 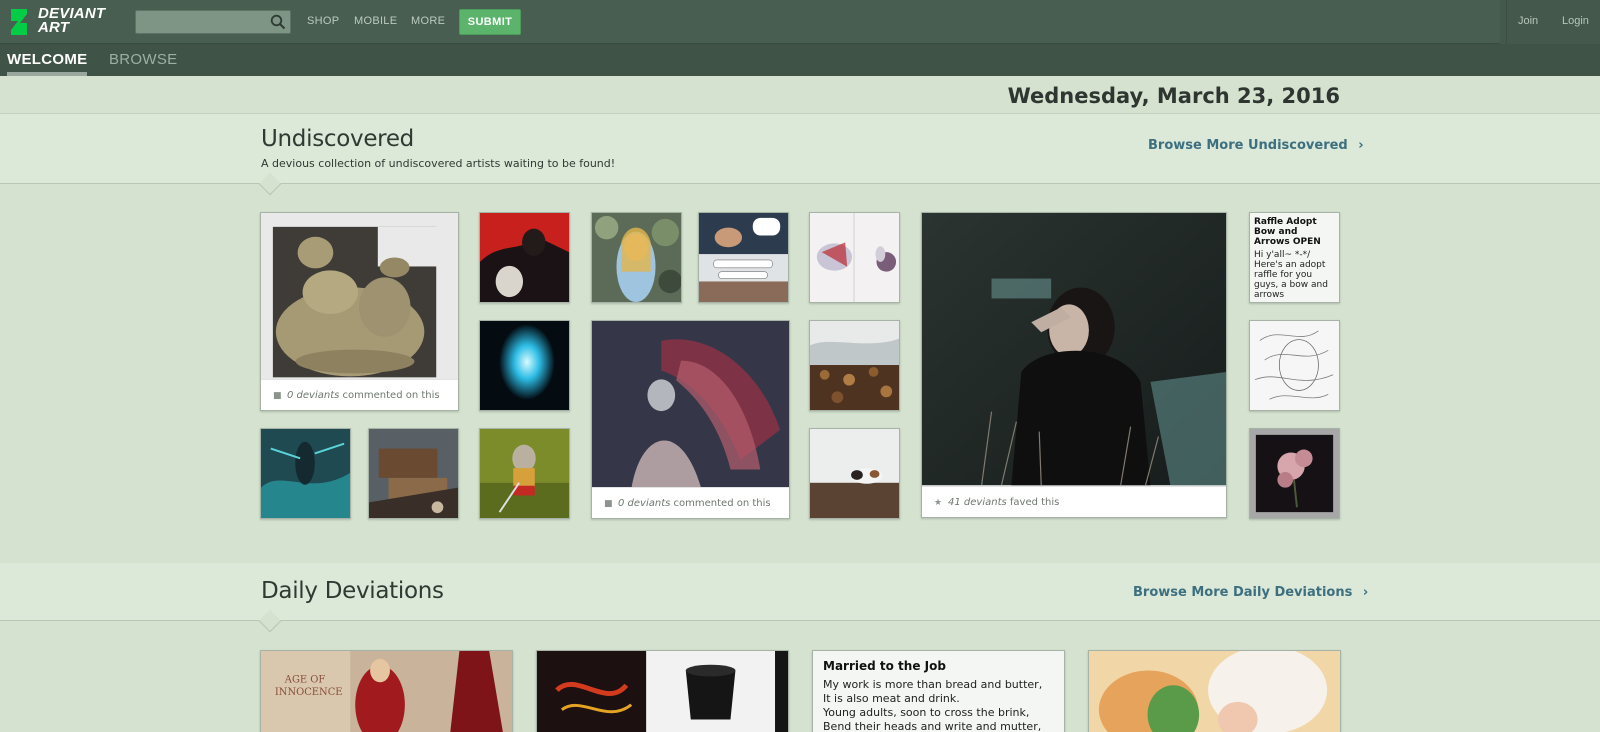 I want to click on search-icon, so click(x=278, y=22).